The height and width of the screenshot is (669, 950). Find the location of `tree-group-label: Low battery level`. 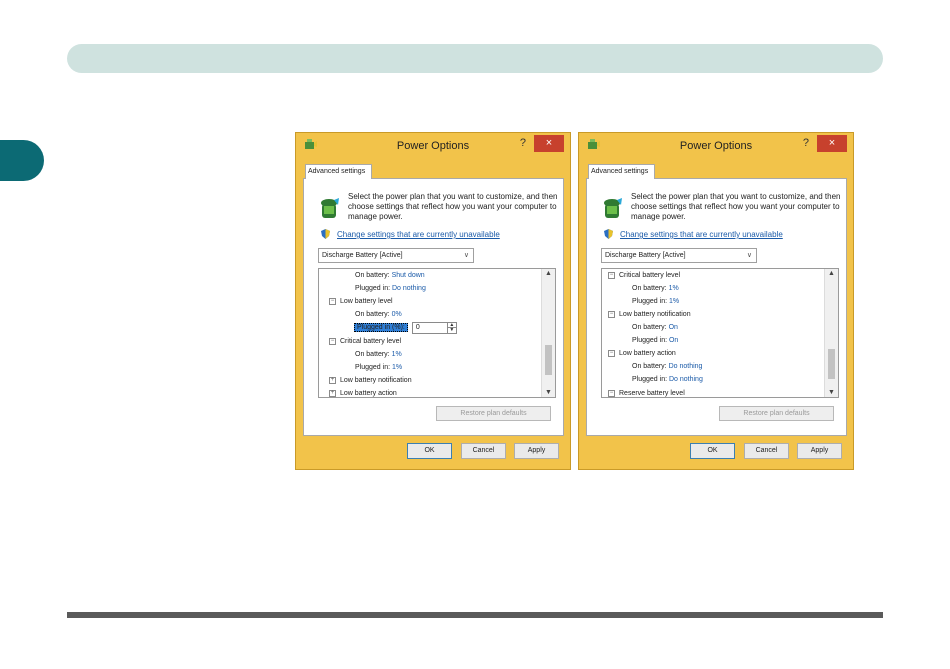

tree-group-label: Low battery level is located at coordinates (366, 301).